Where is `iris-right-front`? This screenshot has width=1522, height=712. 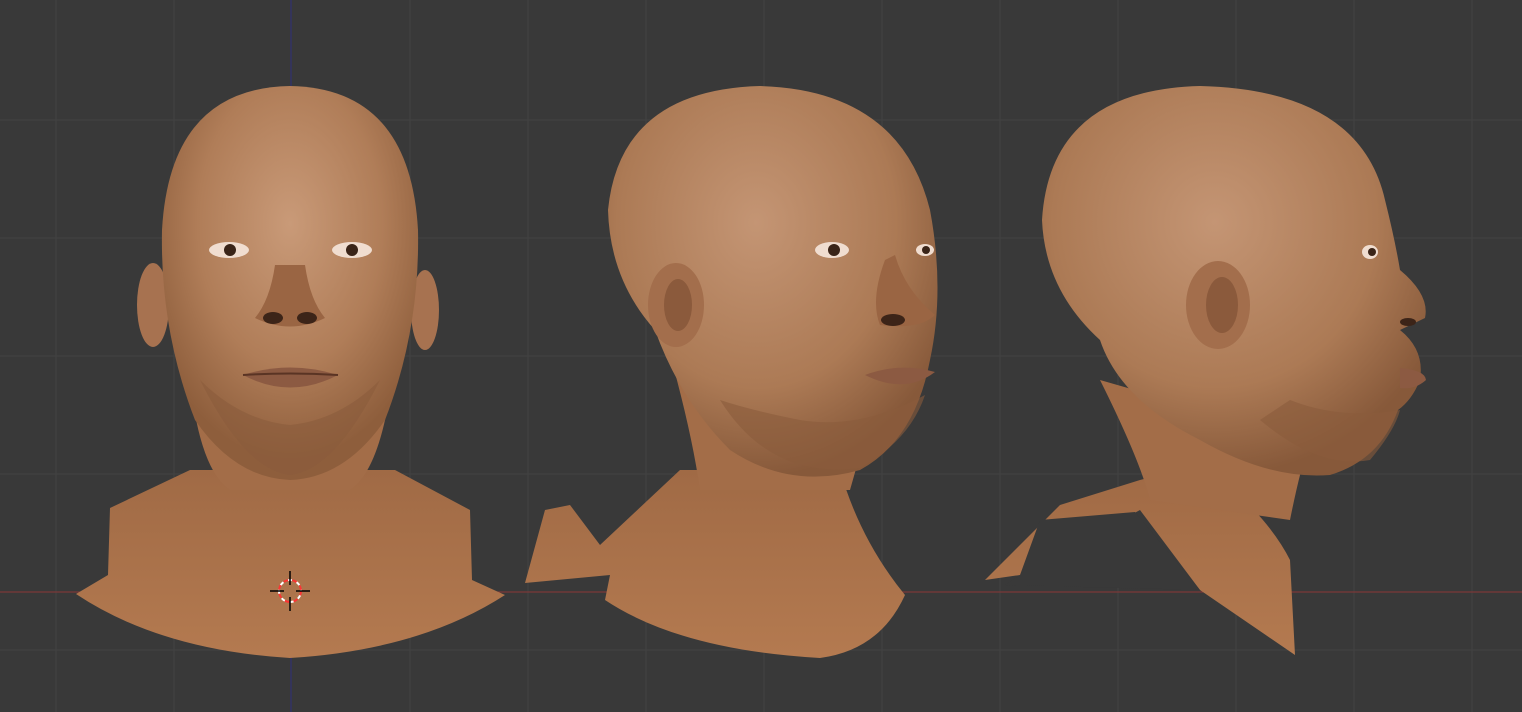 iris-right-front is located at coordinates (352, 250).